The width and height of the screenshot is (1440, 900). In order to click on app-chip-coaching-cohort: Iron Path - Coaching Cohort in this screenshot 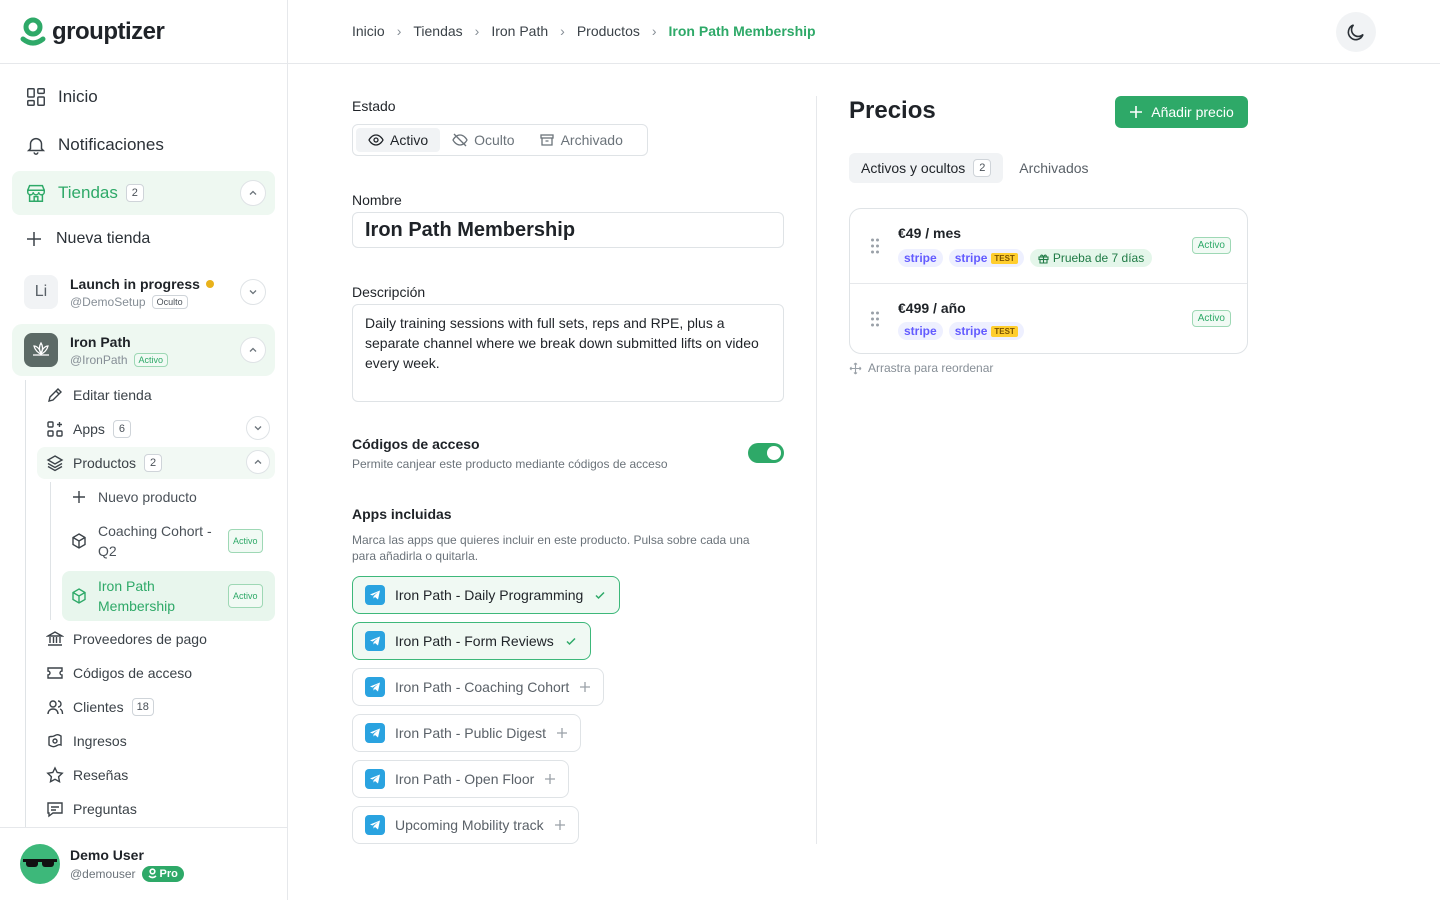, I will do `click(478, 687)`.